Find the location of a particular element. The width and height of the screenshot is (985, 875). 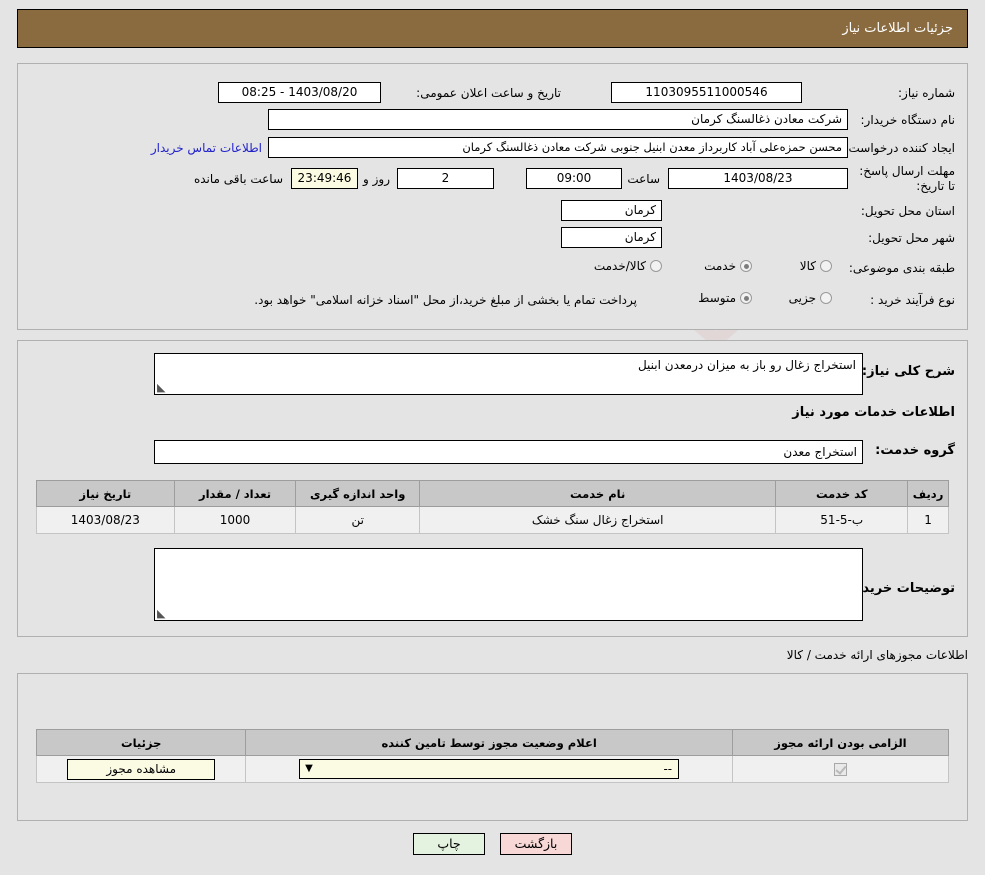

services-col-unit: واحد اندازه گیری is located at coordinates (357, 493).